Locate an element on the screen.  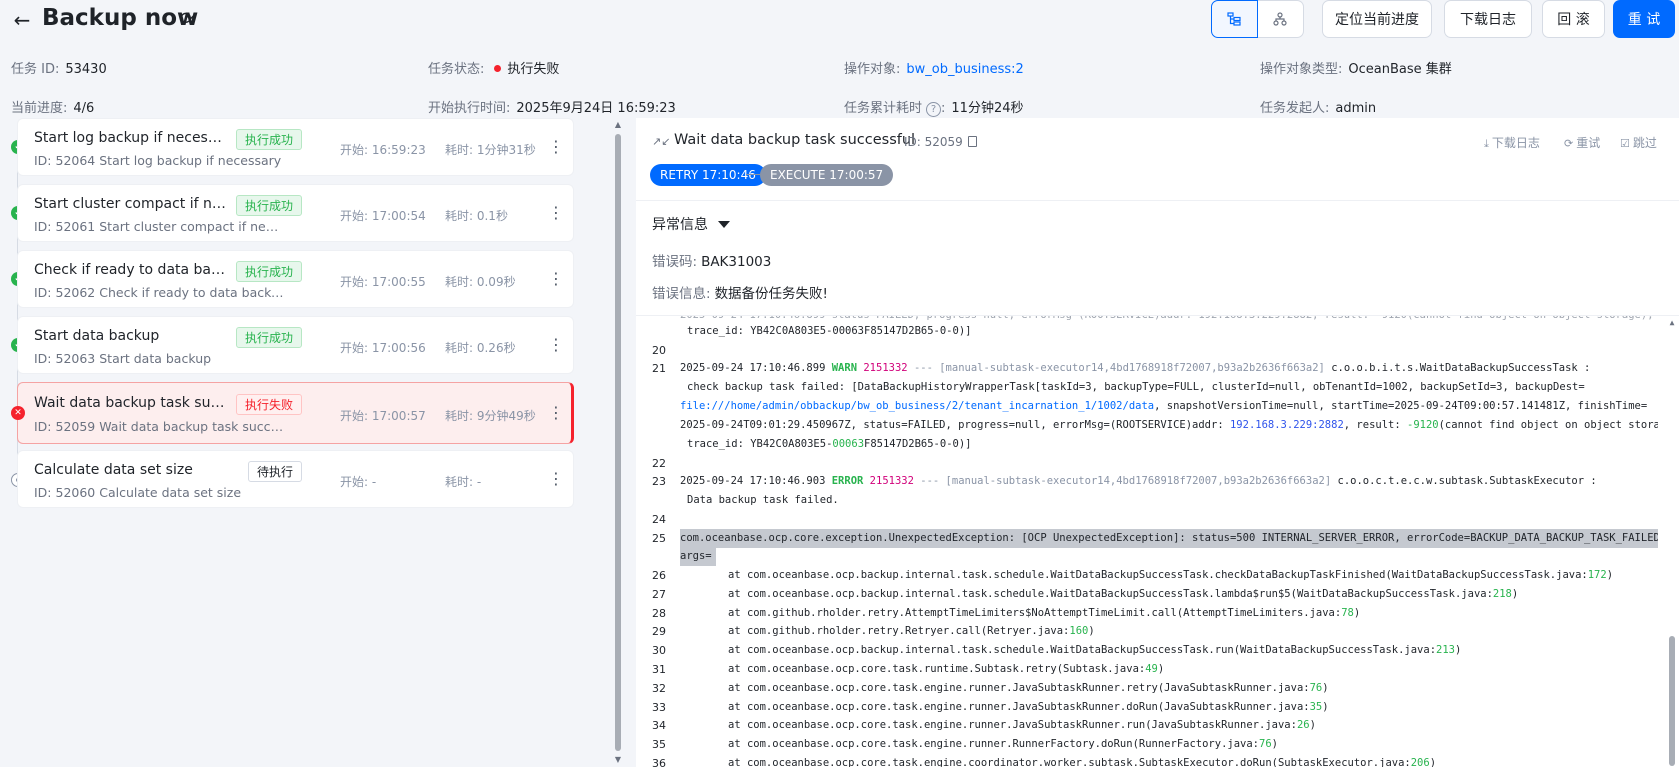
retry-icon: ⟳ is located at coordinates (1569, 143).